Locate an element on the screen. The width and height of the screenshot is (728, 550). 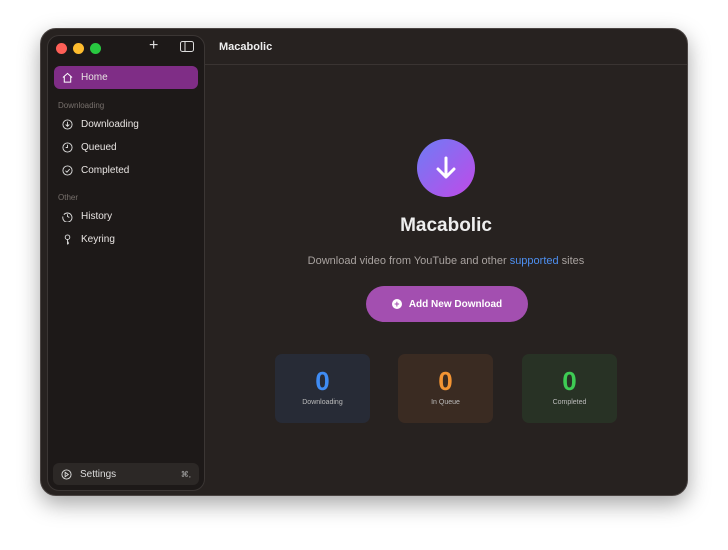
settings-shortcut: ⌘, is located at coordinates (185, 474).